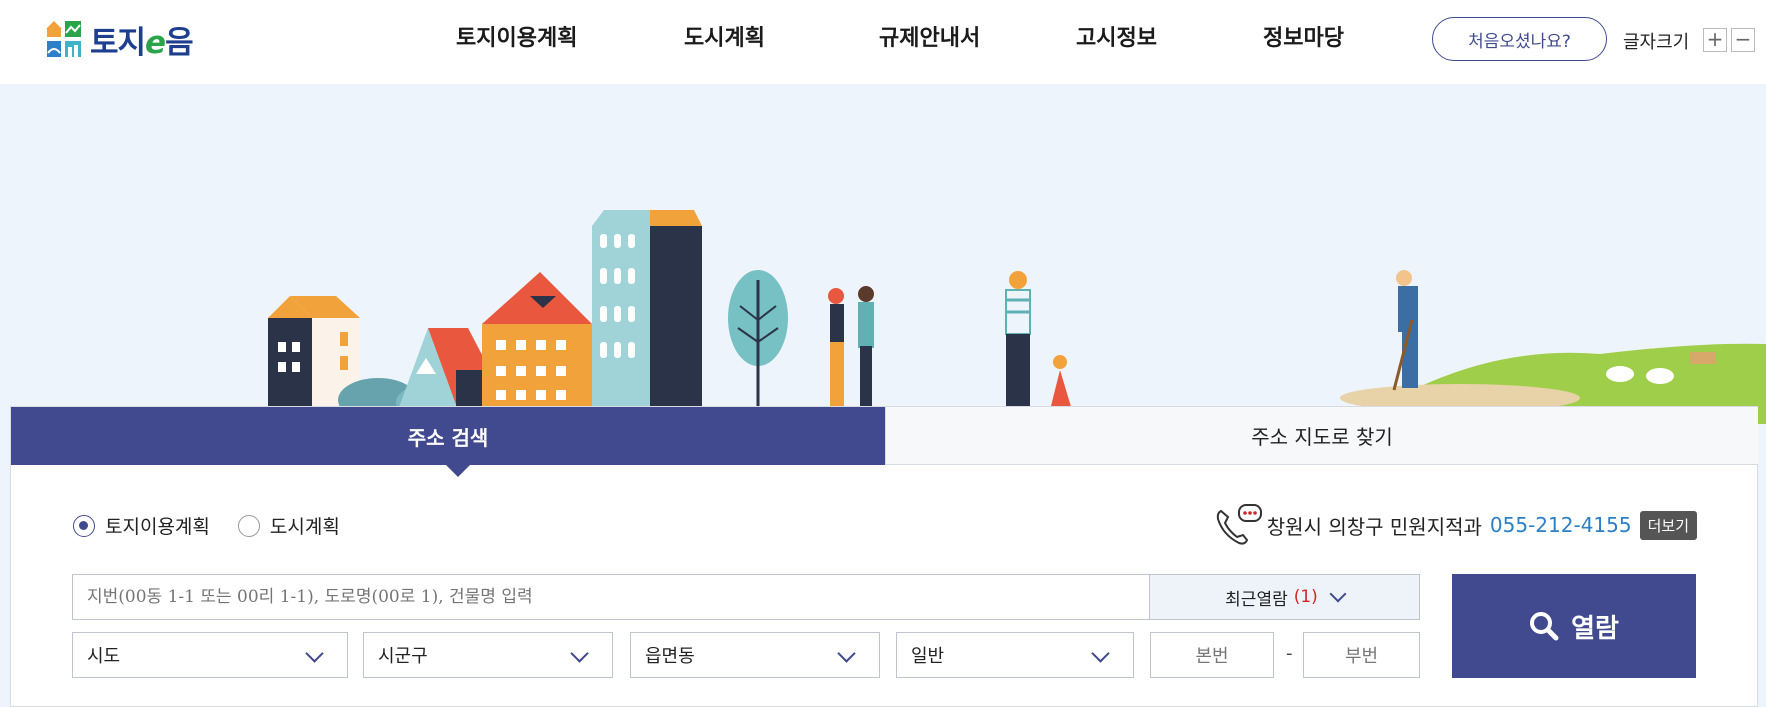 The height and width of the screenshot is (707, 1766). I want to click on nav-regulation-guide: 규제안내서, so click(929, 39).